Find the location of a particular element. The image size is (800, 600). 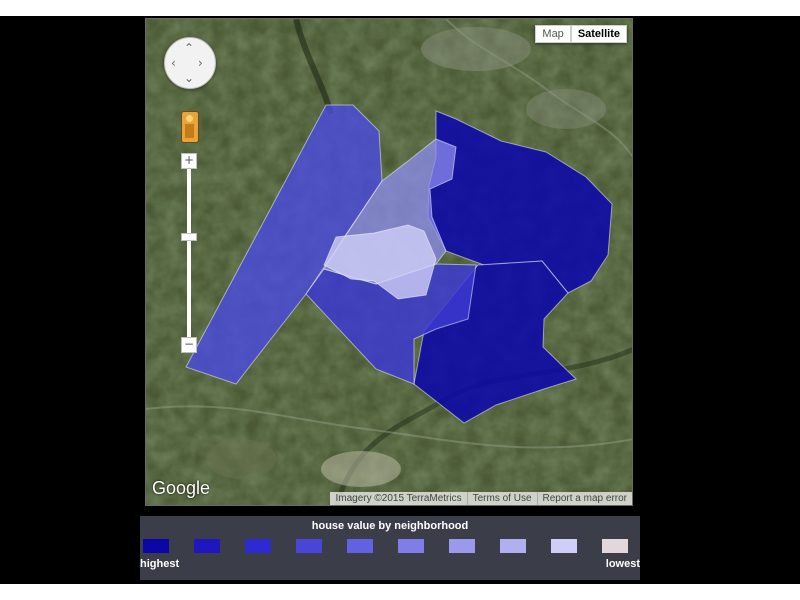

legend-high-label: highest is located at coordinates (160, 564).